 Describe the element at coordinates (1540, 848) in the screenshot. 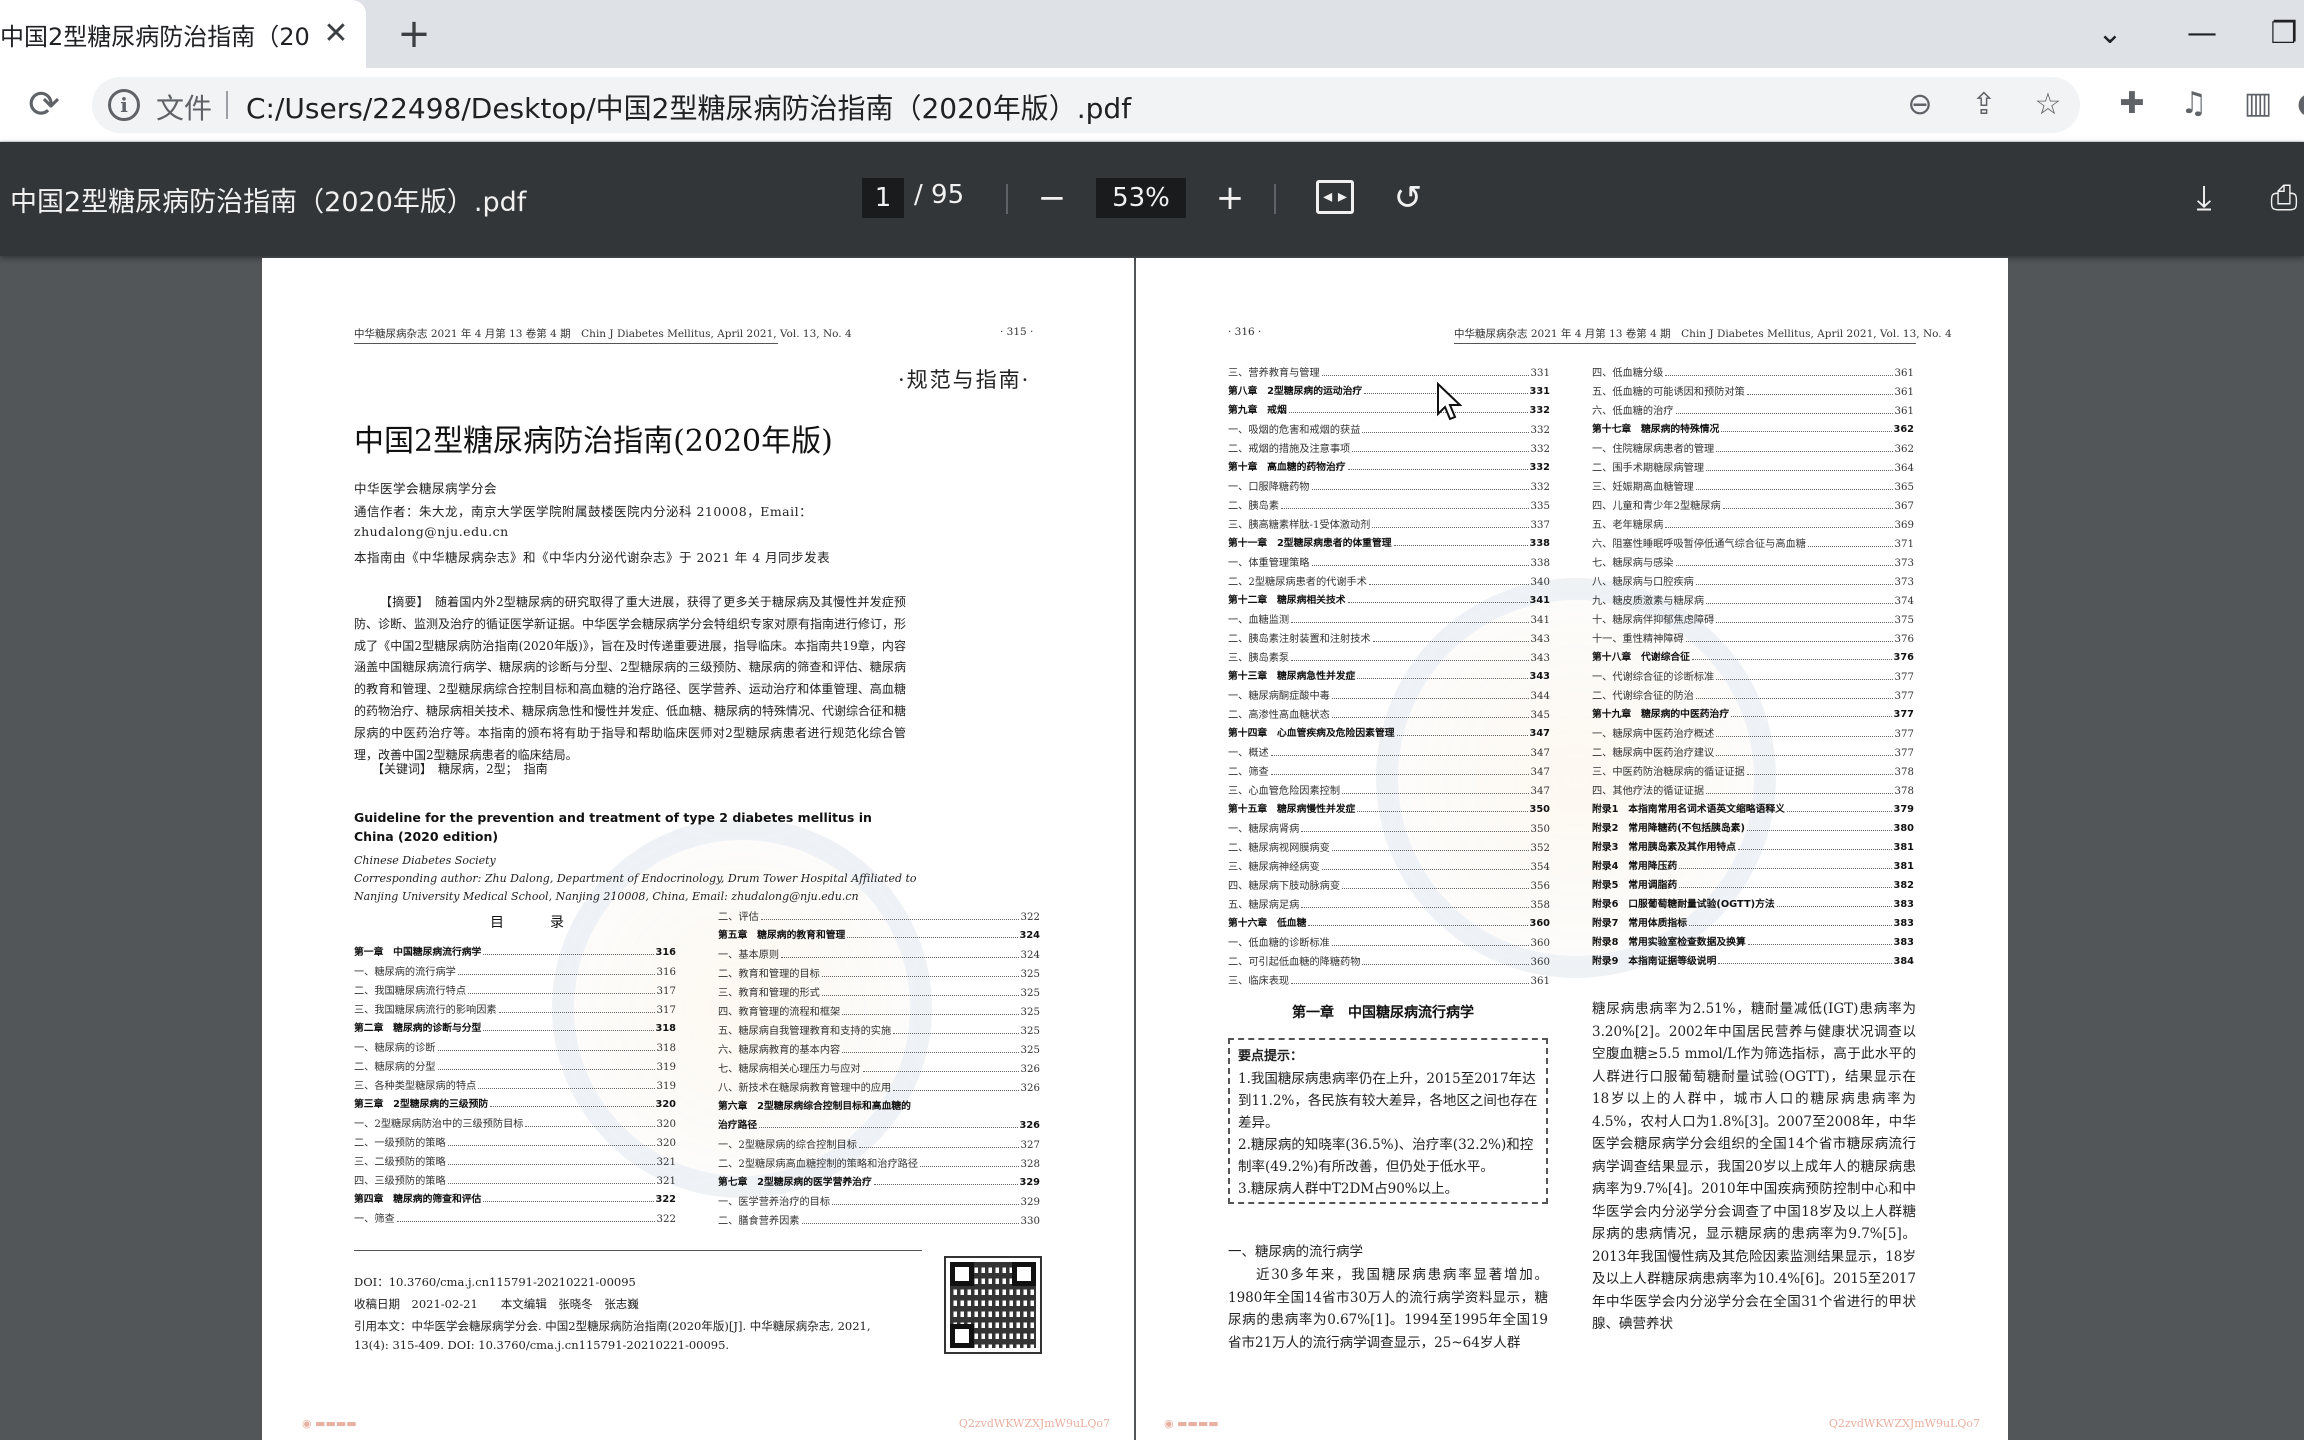

I see `toc-entry-page: 352` at that location.